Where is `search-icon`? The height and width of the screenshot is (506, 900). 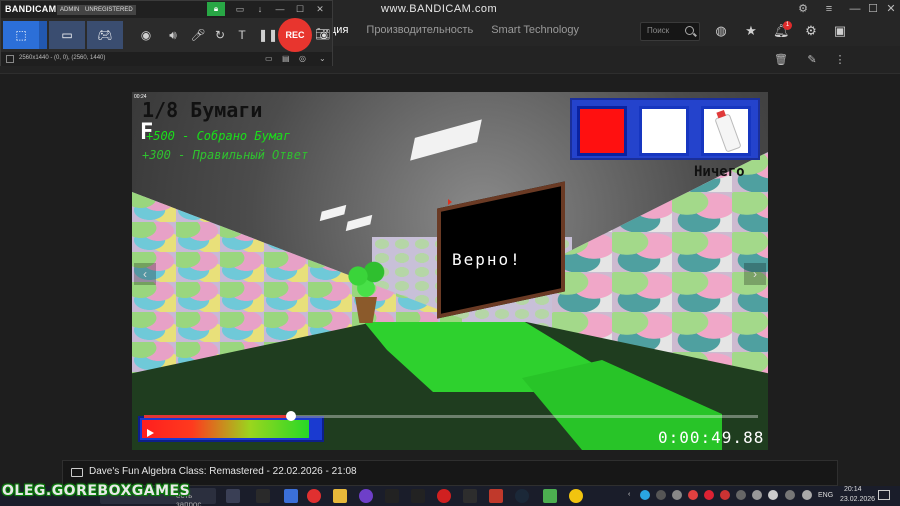 search-icon is located at coordinates (689, 30).